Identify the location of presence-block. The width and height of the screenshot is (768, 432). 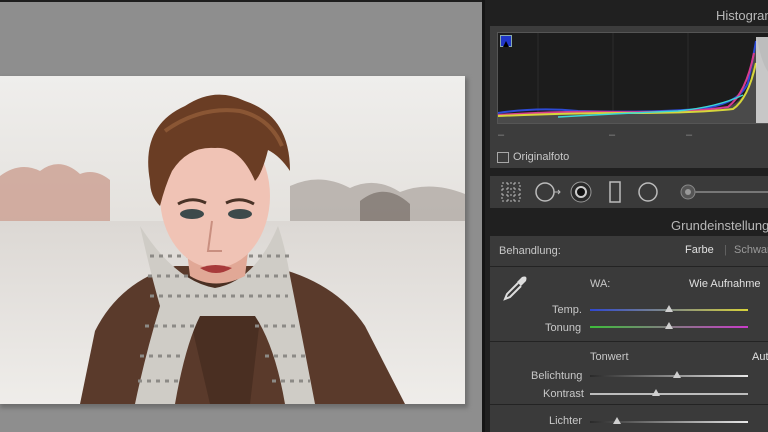
(629, 418).